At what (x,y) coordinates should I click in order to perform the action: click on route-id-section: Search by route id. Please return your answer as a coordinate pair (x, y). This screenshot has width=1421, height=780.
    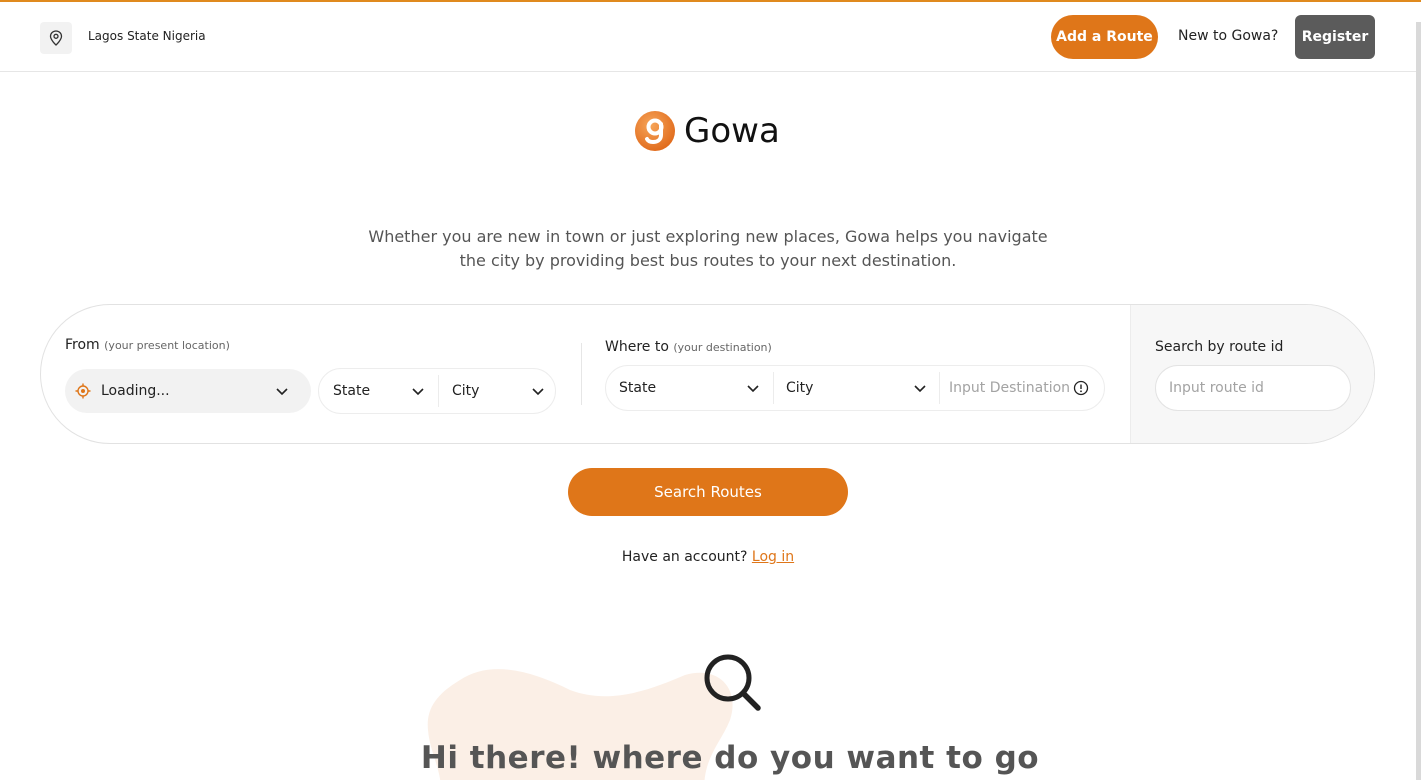
    Looking at the image, I should click on (1252, 374).